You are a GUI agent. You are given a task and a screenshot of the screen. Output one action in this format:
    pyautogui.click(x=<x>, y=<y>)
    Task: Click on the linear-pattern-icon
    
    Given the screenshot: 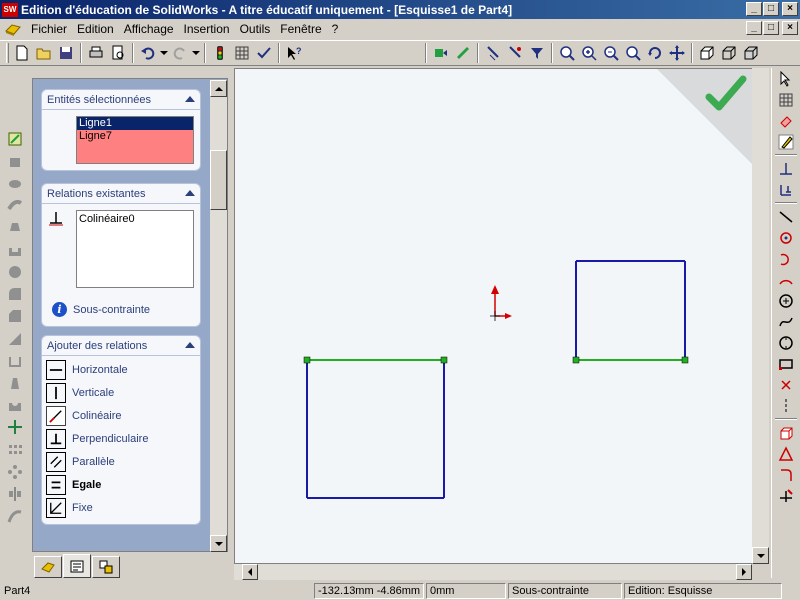 What is the action you would take?
    pyautogui.click(x=15, y=449)
    